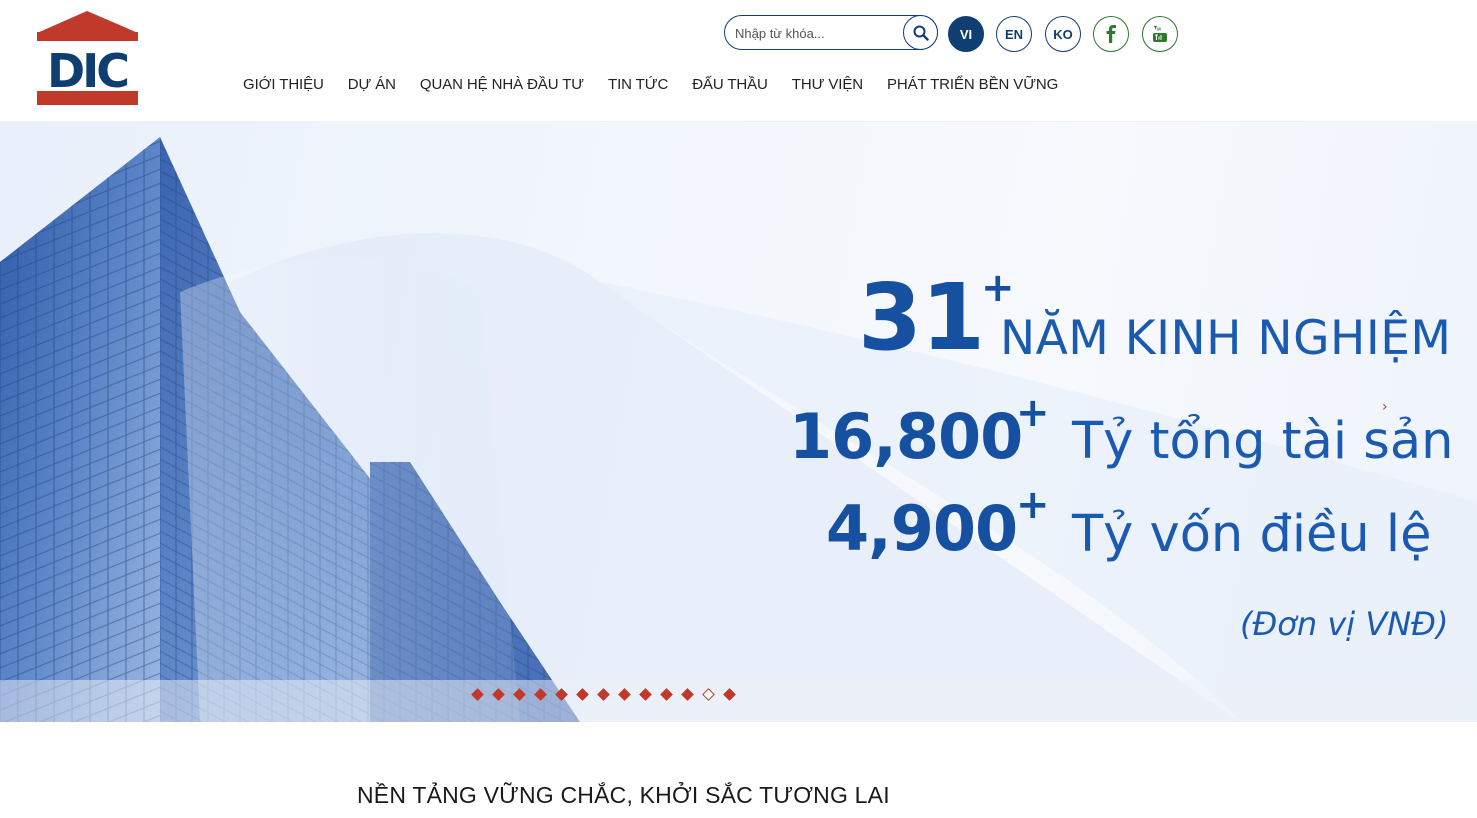 The width and height of the screenshot is (1477, 818). I want to click on stat-capital-plus: +, so click(1033, 505).